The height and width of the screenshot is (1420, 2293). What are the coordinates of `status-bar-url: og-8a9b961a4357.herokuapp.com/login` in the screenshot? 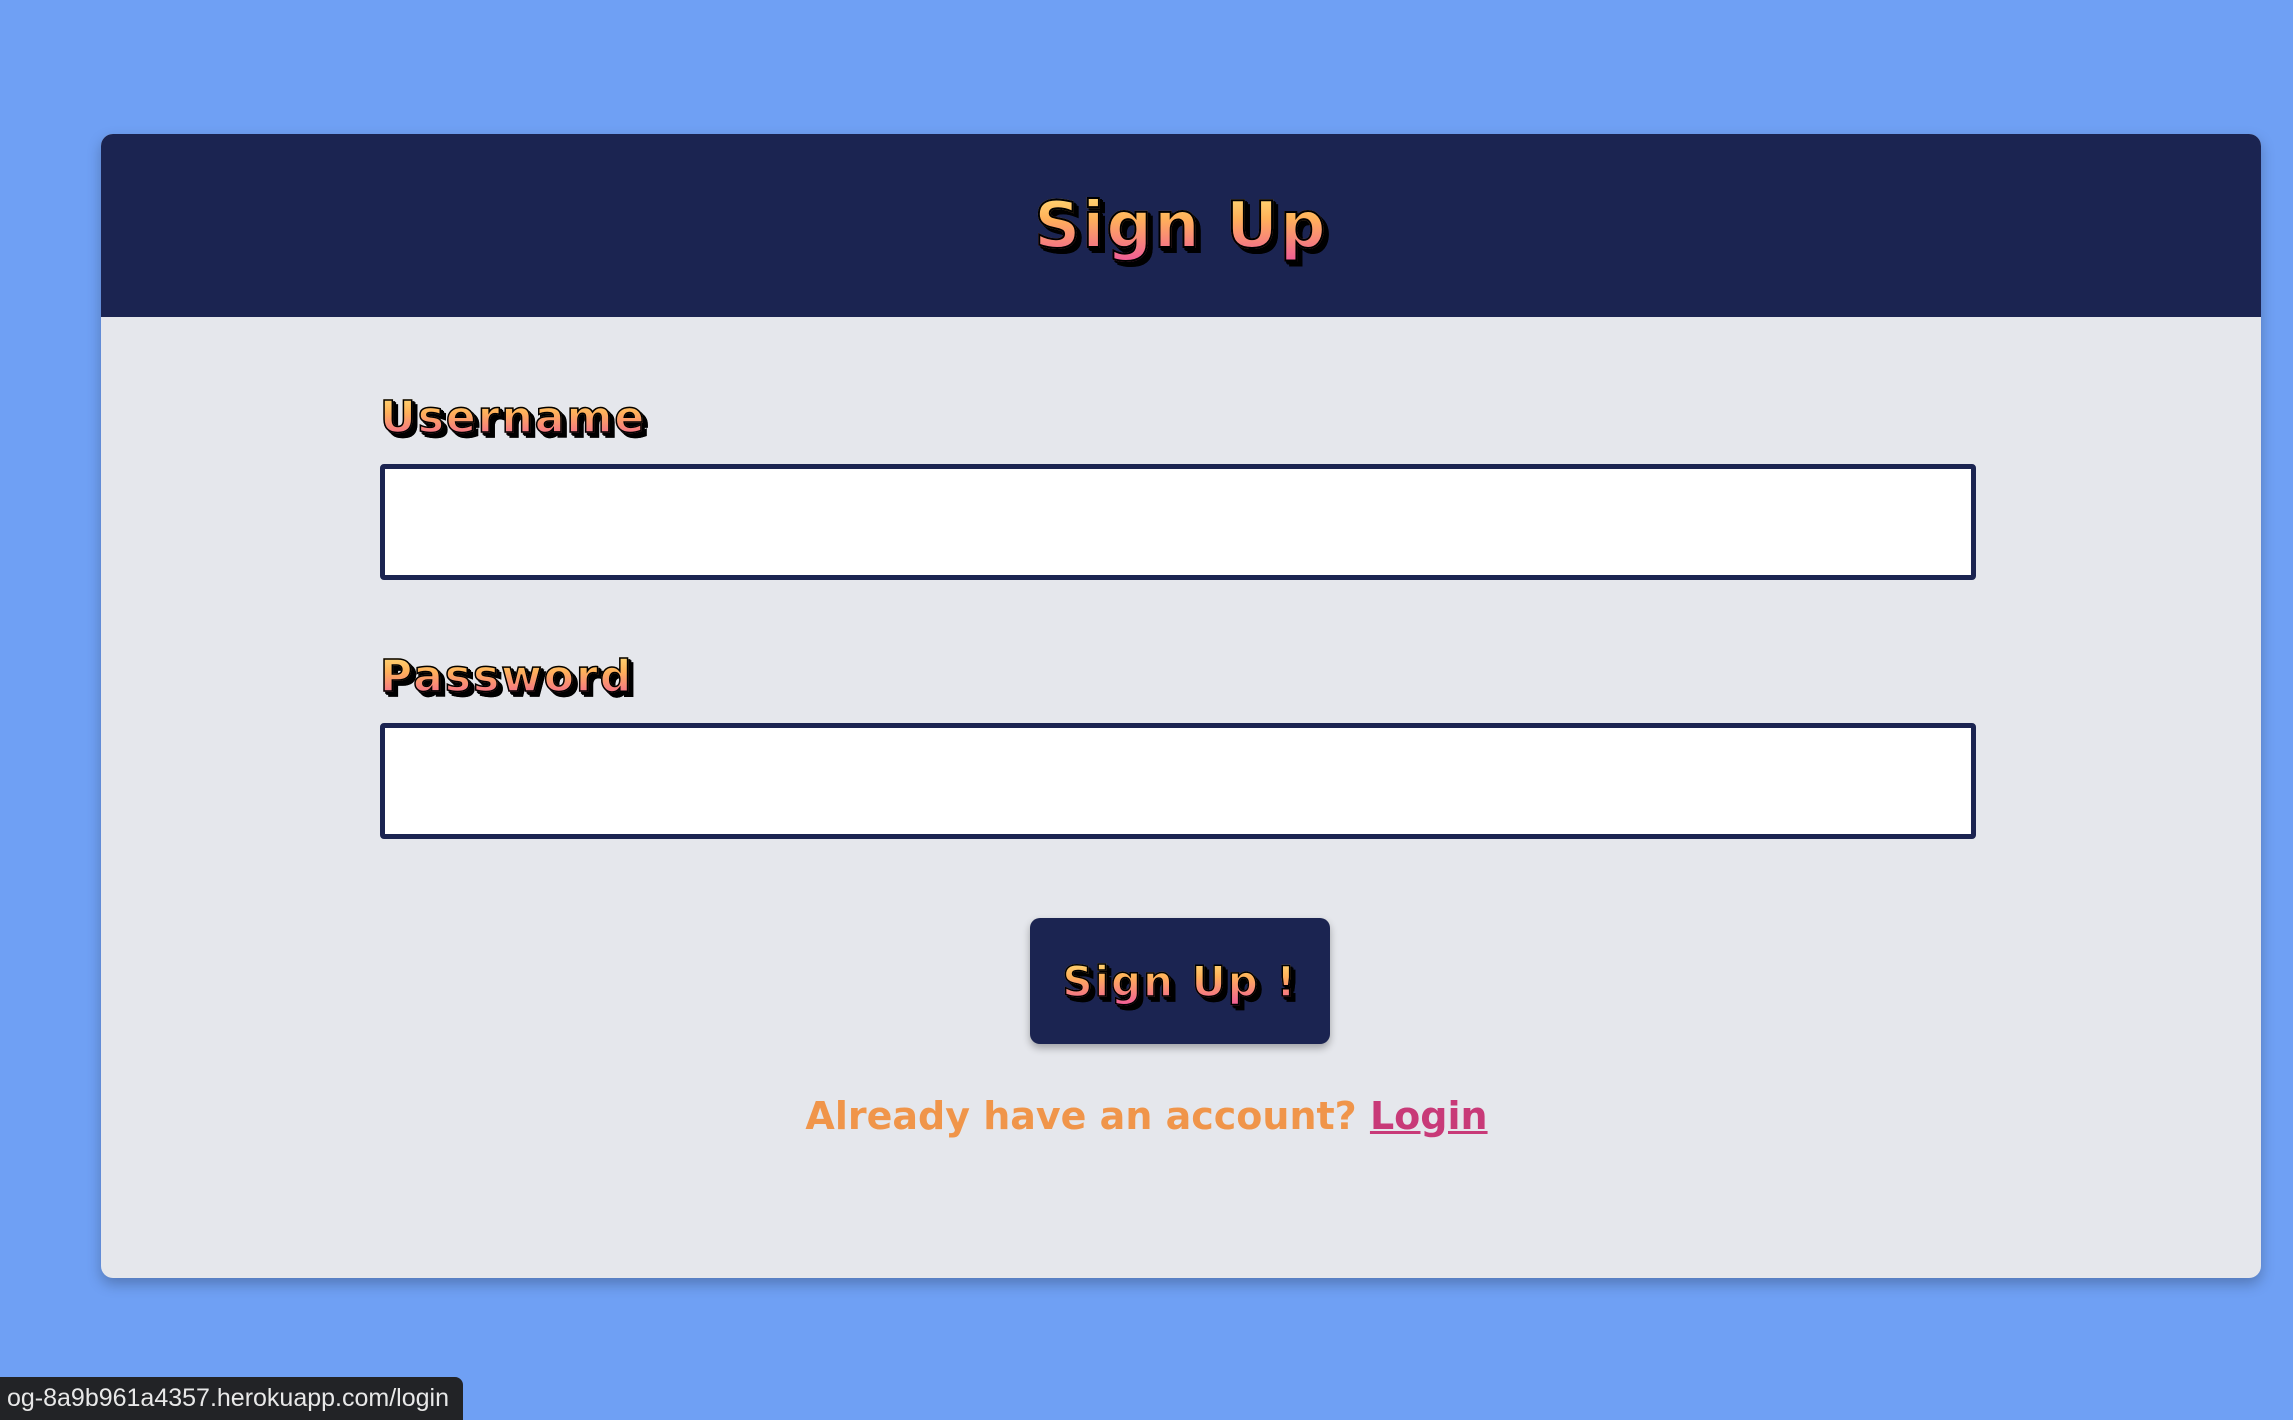 It's located at (231, 1398).